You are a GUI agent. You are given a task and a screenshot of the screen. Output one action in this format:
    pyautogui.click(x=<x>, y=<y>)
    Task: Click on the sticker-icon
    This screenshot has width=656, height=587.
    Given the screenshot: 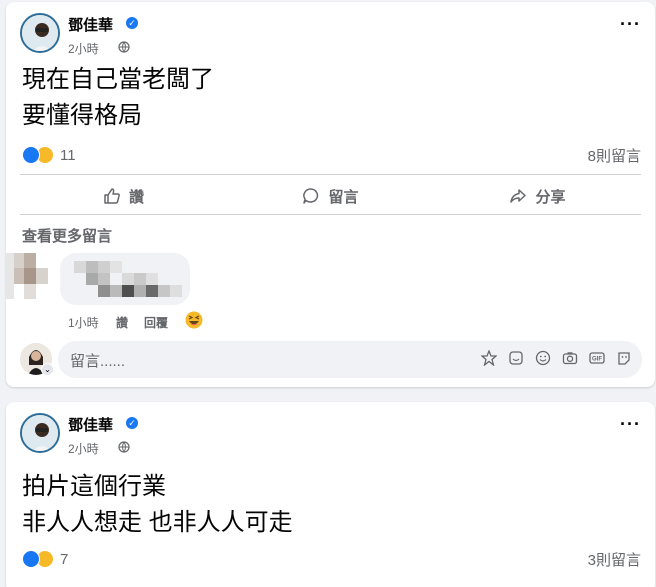 What is the action you would take?
    pyautogui.click(x=516, y=358)
    